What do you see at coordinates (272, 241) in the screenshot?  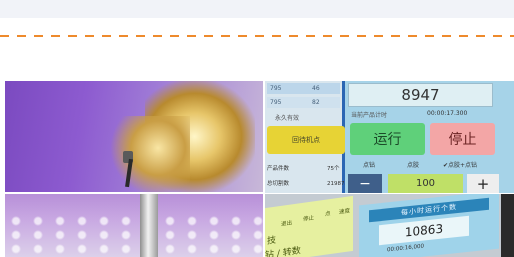 I see `tab-label: 技` at bounding box center [272, 241].